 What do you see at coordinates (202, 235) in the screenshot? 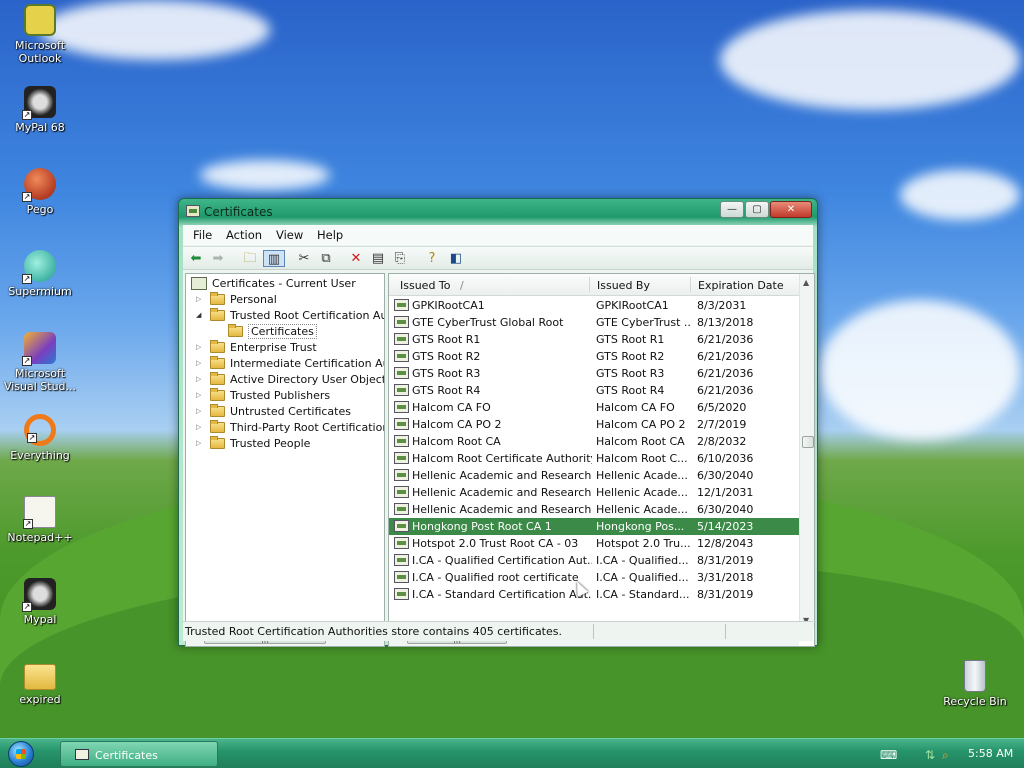
I see `menu-file: File` at bounding box center [202, 235].